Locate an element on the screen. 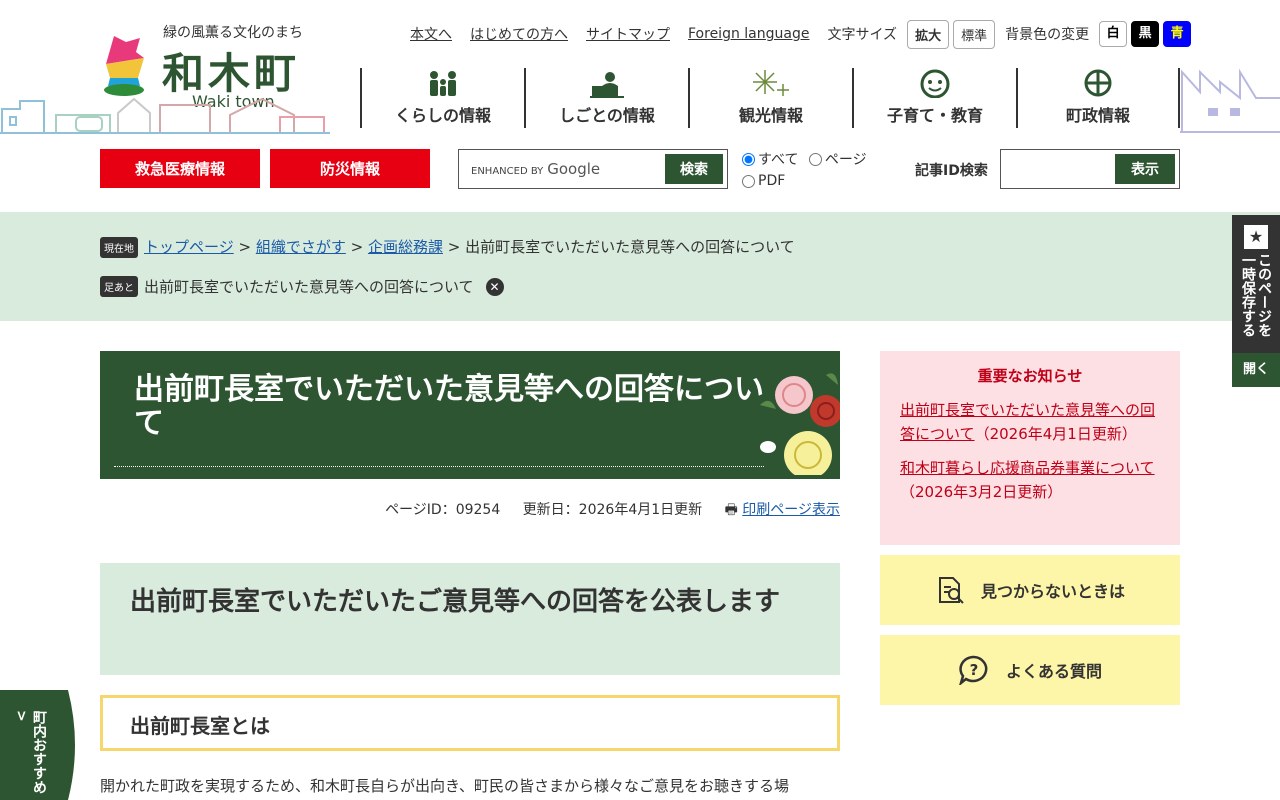 This screenshot has width=1280, height=800. bg-white-button: 白 is located at coordinates (1113, 34).